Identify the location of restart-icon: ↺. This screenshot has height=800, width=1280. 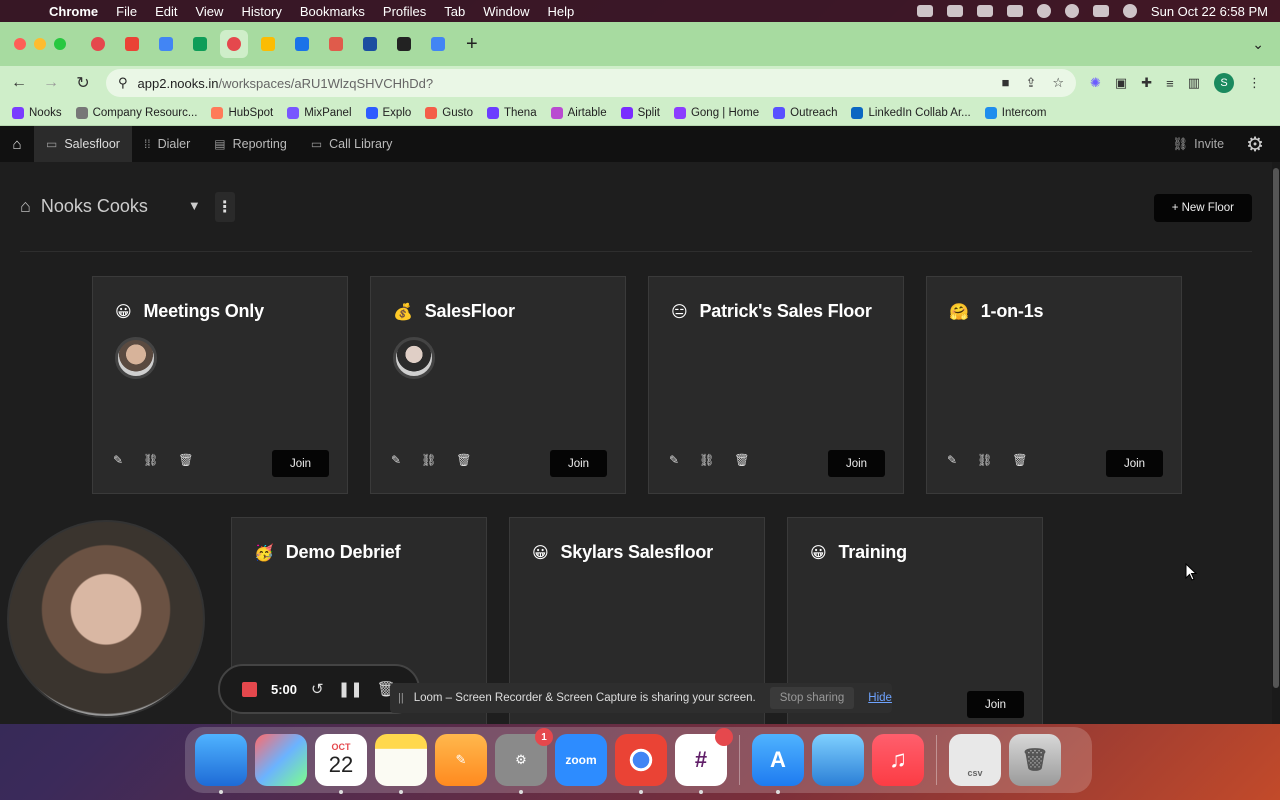
(317, 689).